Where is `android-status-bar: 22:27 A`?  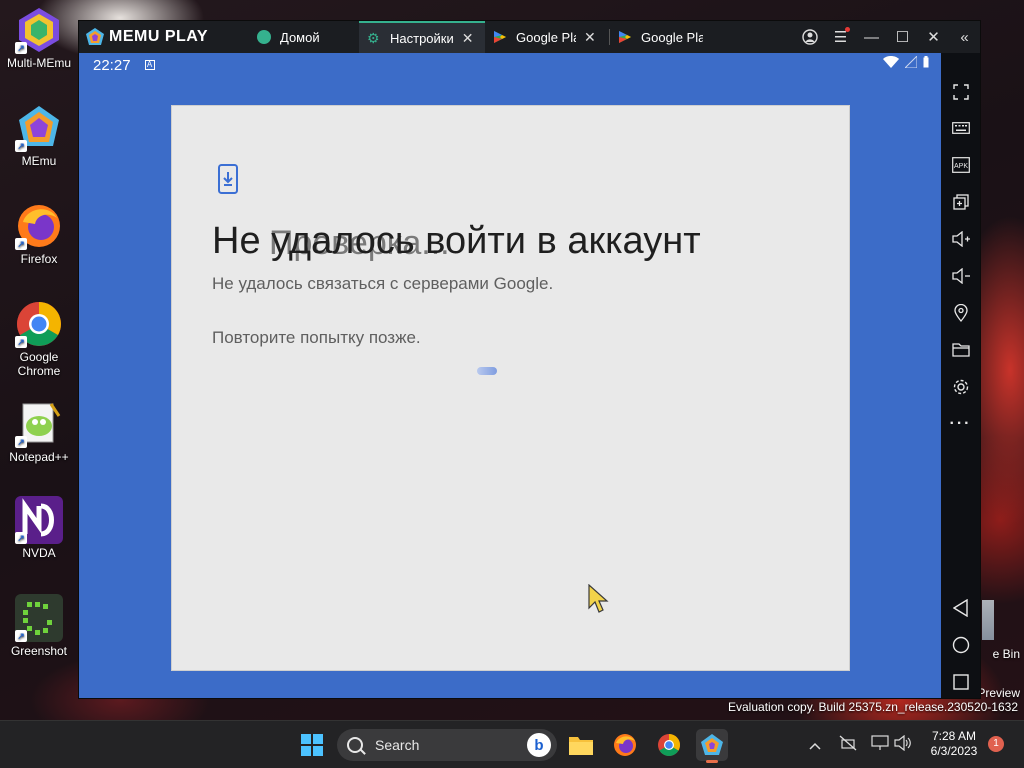 android-status-bar: 22:27 A is located at coordinates (510, 65).